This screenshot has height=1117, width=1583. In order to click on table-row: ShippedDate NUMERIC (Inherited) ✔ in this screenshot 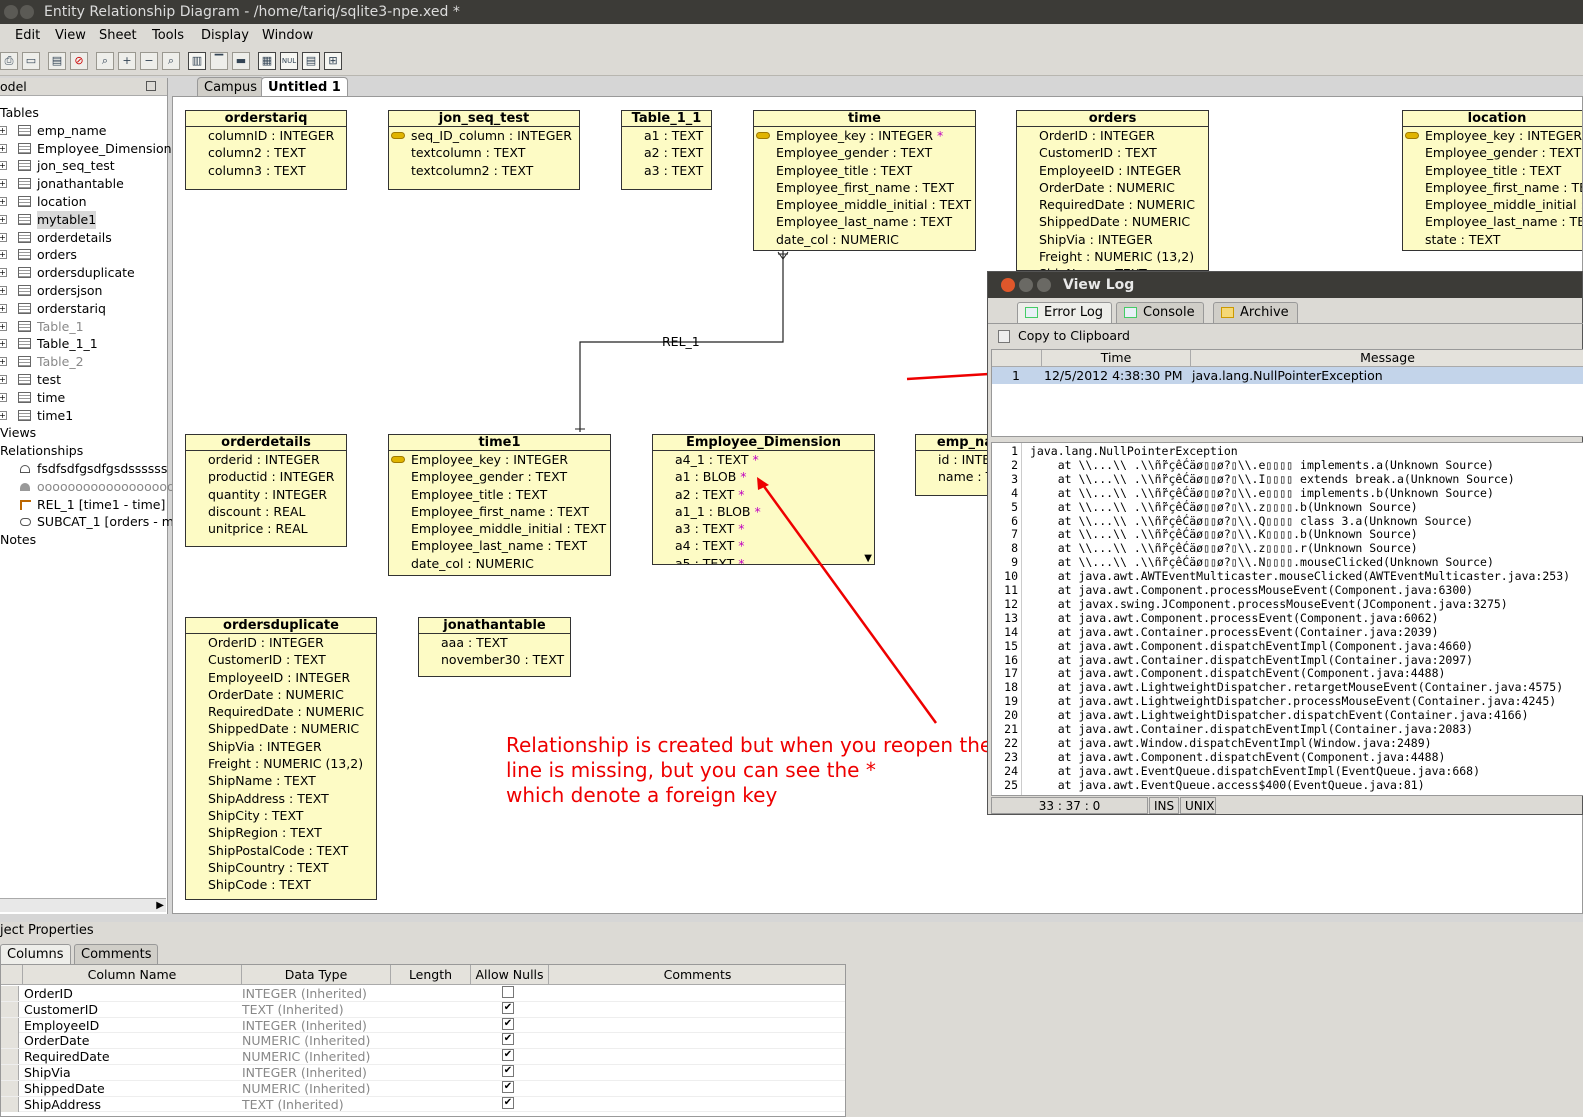, I will do `click(423, 1088)`.